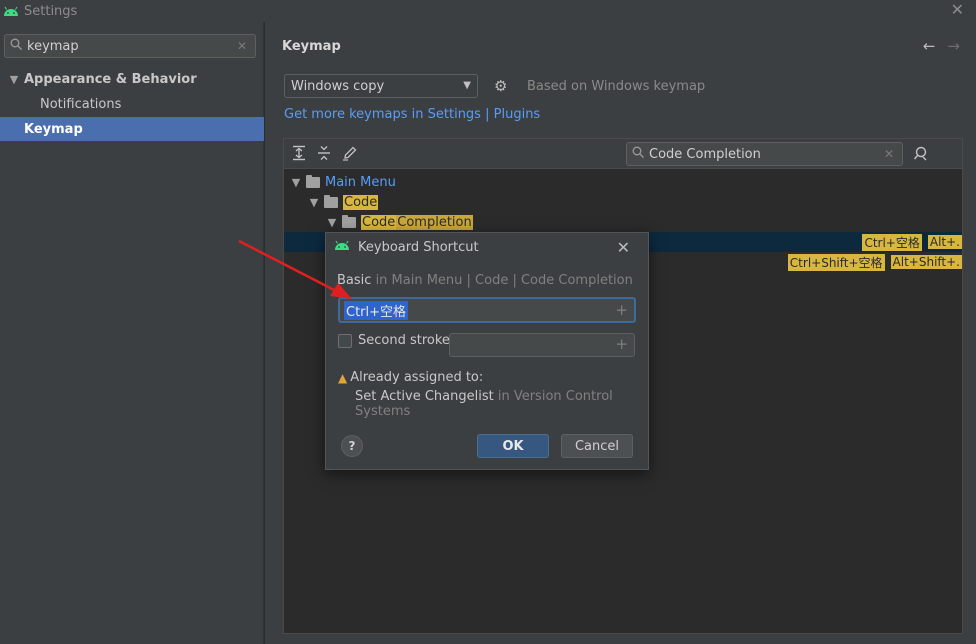 This screenshot has width=976, height=644. What do you see at coordinates (382, 114) in the screenshot?
I see `get-more-keymaps-link: Get more keymaps in Settings` at bounding box center [382, 114].